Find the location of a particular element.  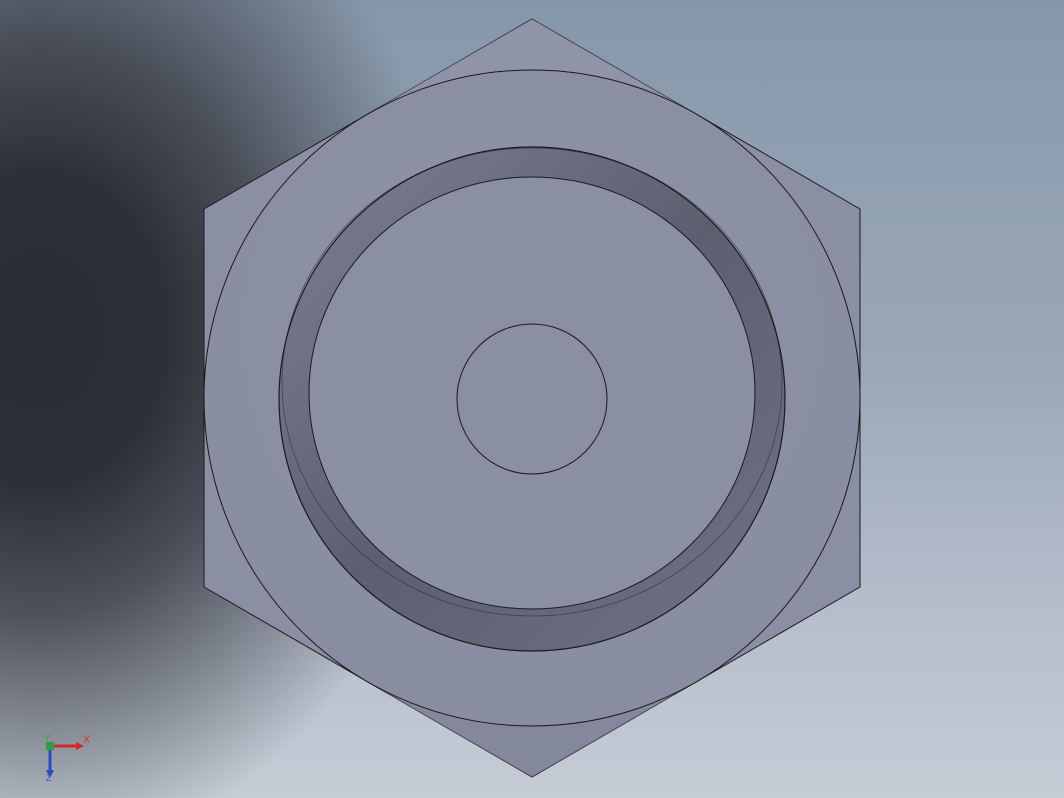

center-bore is located at coordinates (532, 399).